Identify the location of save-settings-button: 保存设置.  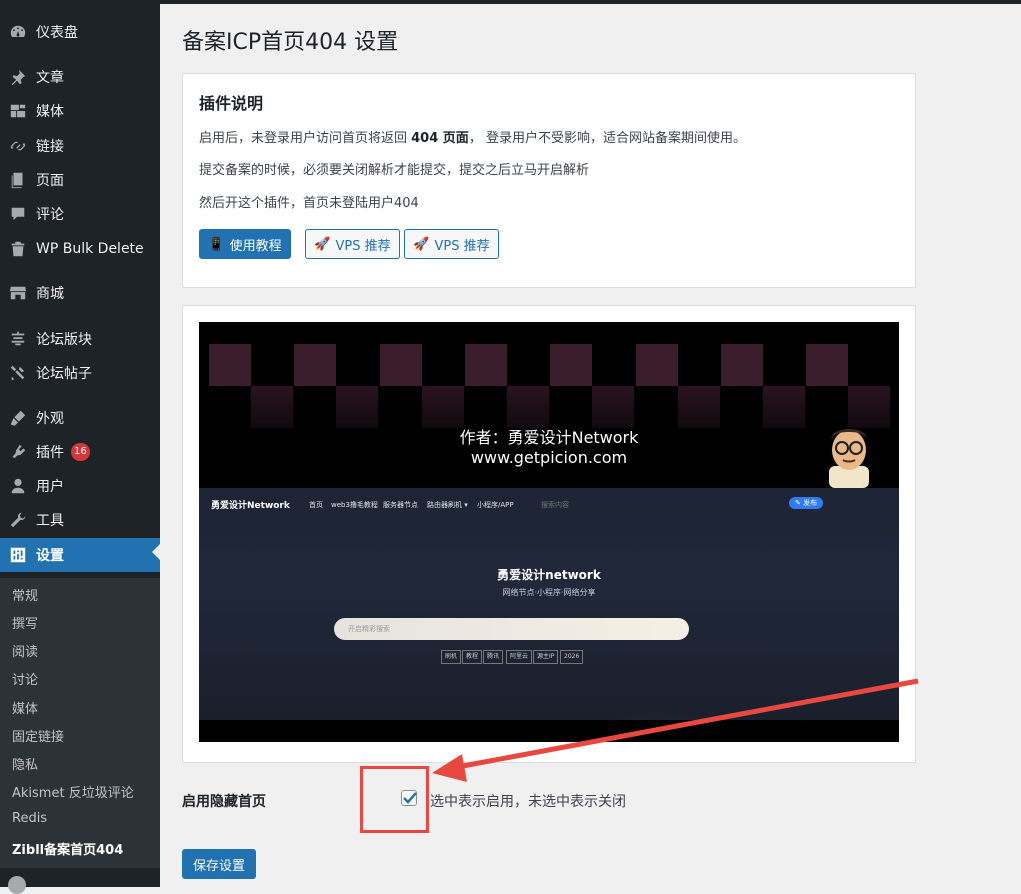
(219, 864).